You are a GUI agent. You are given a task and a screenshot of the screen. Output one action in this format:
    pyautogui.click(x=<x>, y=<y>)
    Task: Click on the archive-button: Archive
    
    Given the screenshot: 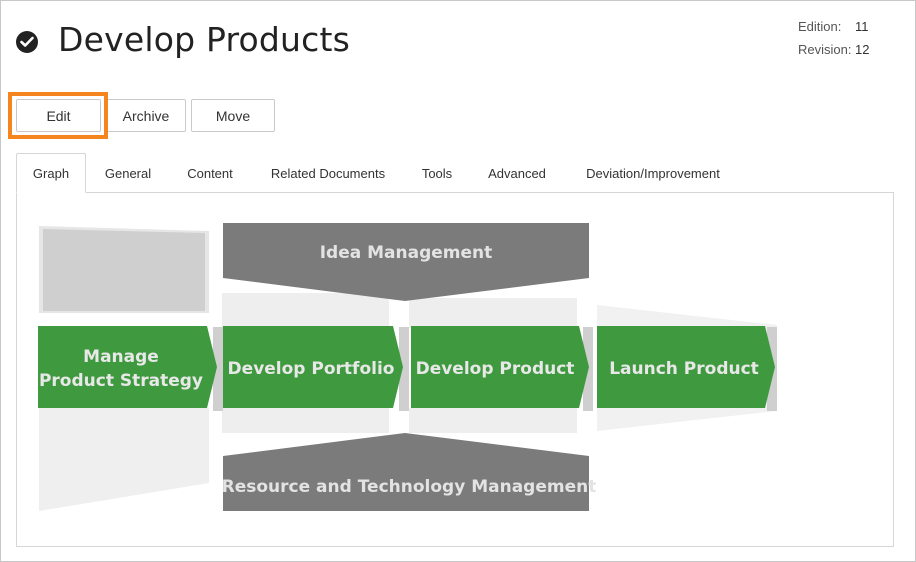 What is the action you would take?
    pyautogui.click(x=146, y=115)
    